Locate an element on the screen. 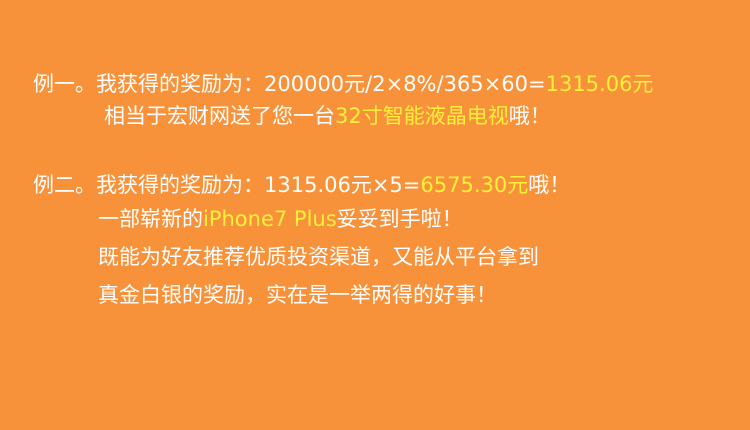  example-one-amount: 1315.06元 is located at coordinates (599, 84).